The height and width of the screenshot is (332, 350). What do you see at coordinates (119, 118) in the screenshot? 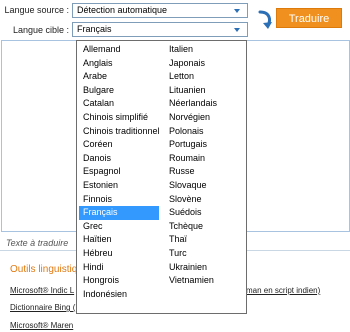
I see `language-option: Chinois simplifié` at bounding box center [119, 118].